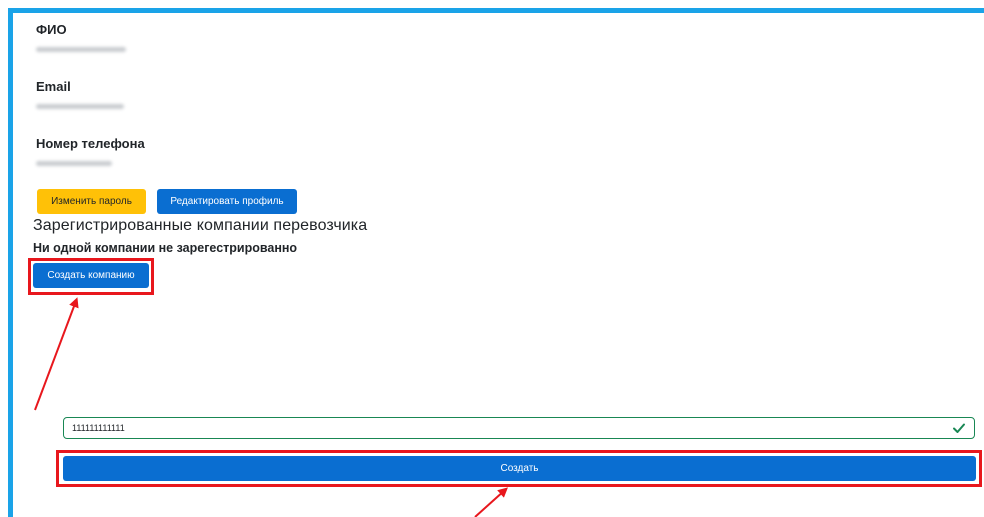 This screenshot has height=517, width=984. I want to click on arrow-to-submit, so click(491, 502).